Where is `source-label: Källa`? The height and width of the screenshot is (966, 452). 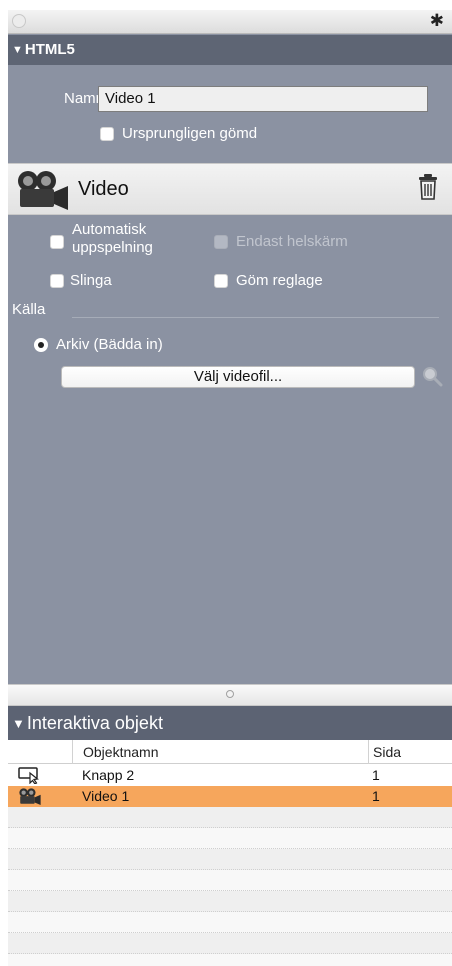
source-label: Källa is located at coordinates (29, 309).